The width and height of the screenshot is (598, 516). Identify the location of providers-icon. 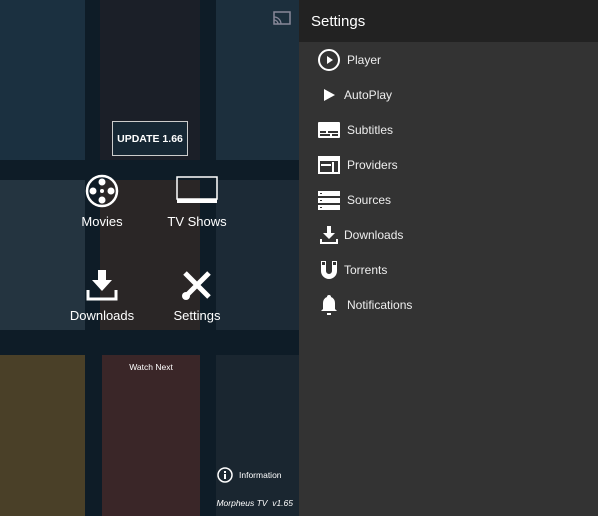
(329, 164).